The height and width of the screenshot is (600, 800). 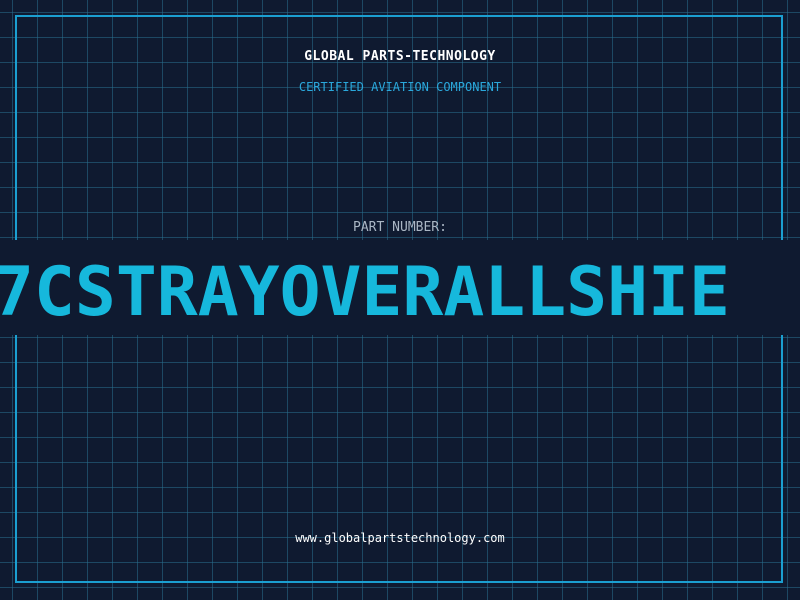 I want to click on certification-subtitle: CERTIFIED AVIATION COMPONENT, so click(x=400, y=87).